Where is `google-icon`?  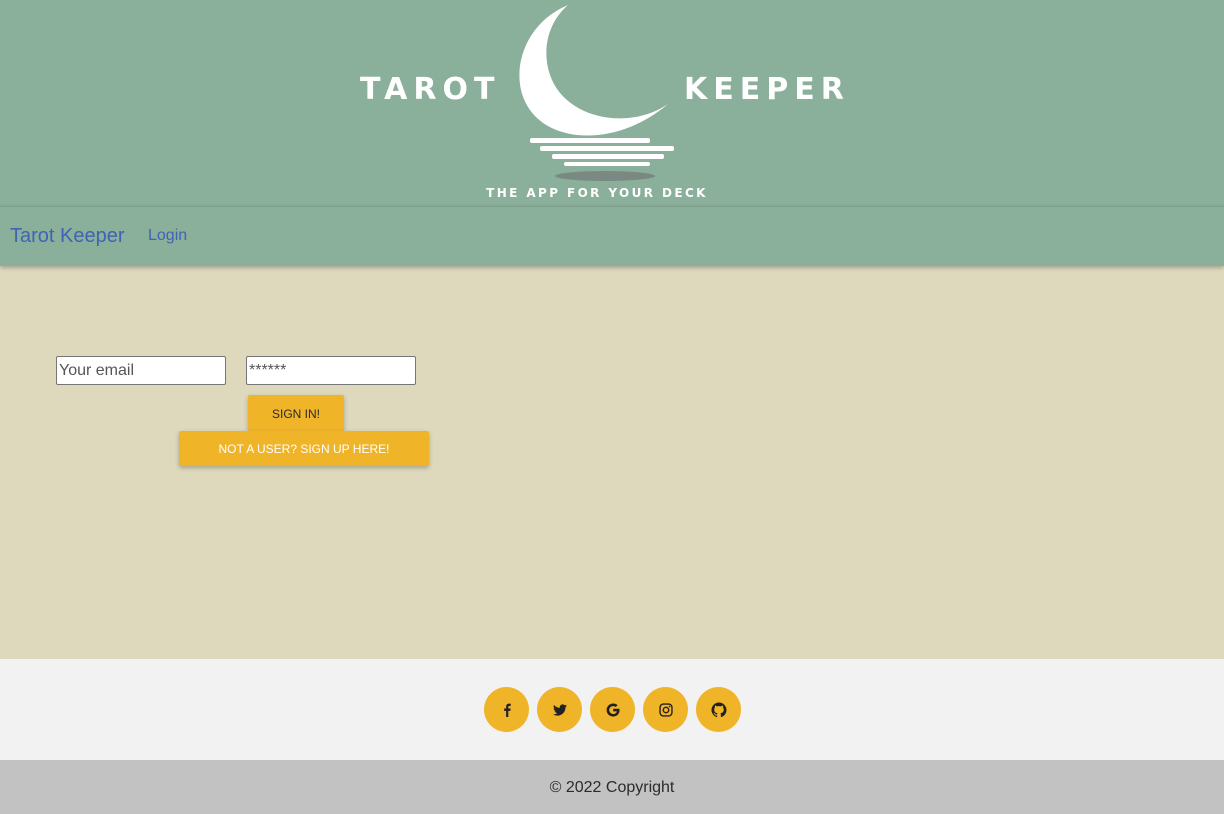
google-icon is located at coordinates (613, 709).